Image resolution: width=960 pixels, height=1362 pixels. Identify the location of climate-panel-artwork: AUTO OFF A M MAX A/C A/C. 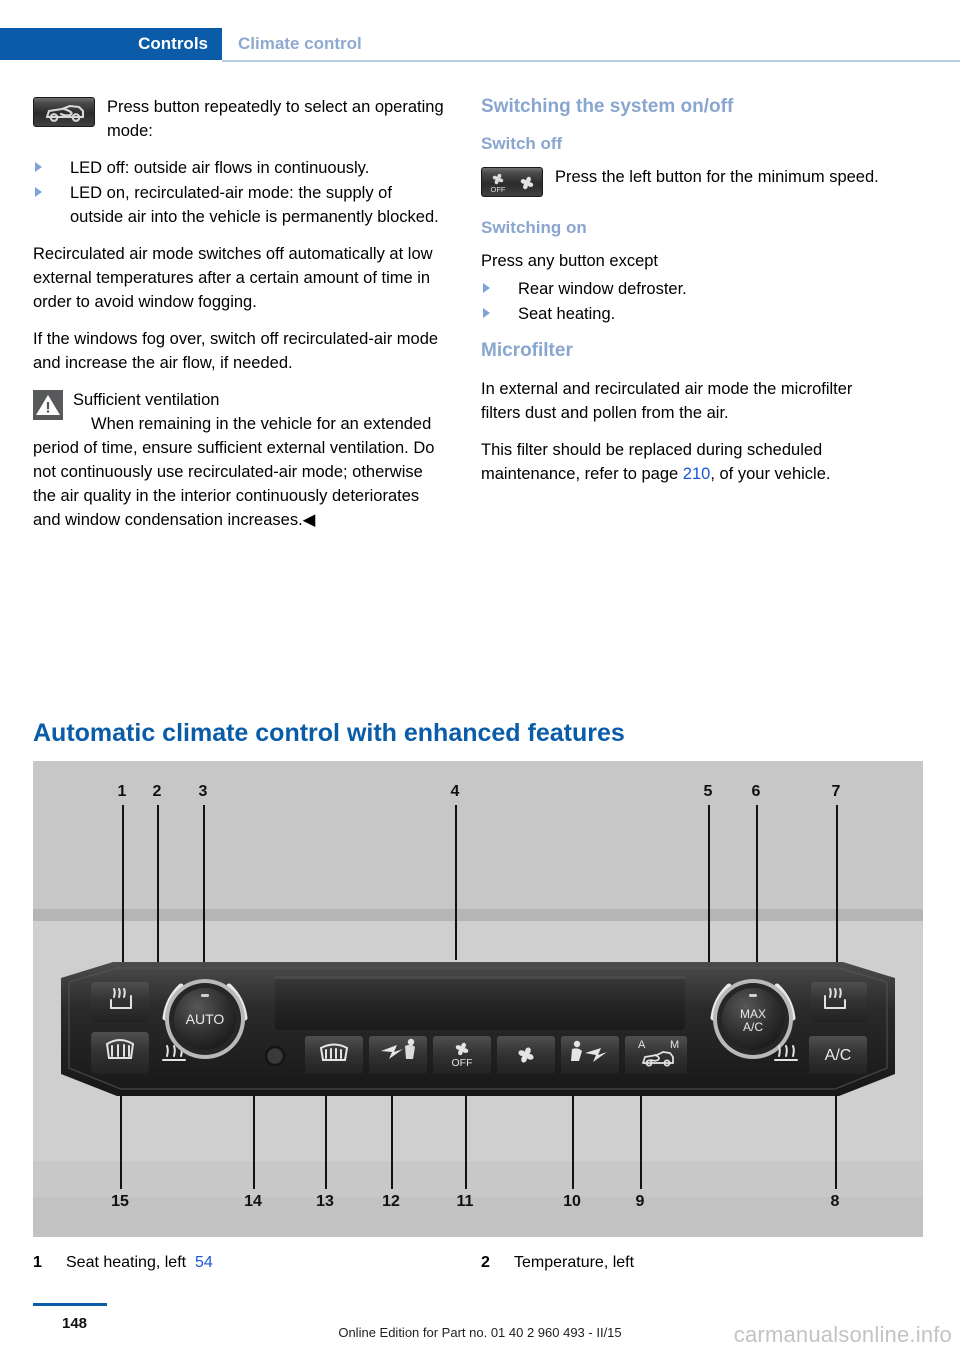
(478, 1029).